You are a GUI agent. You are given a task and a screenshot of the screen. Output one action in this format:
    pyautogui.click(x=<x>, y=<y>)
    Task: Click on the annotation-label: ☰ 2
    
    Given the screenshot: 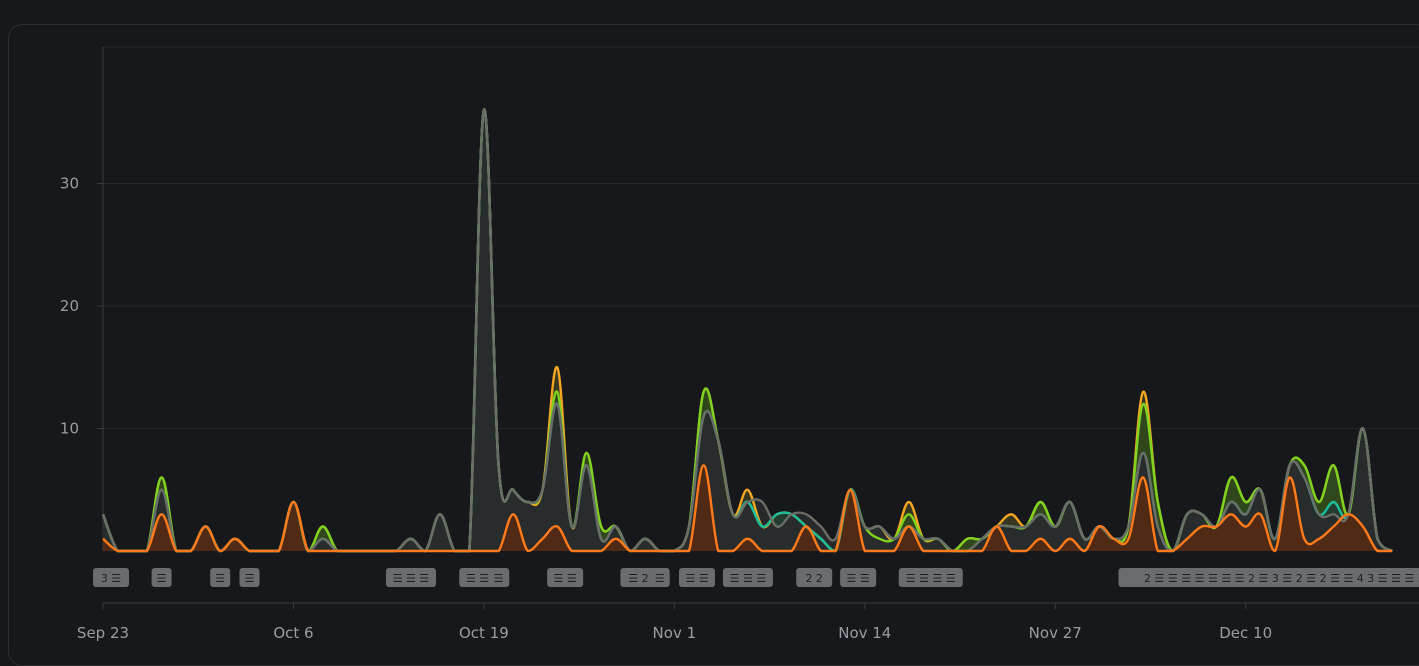 What is the action you would take?
    pyautogui.click(x=638, y=578)
    